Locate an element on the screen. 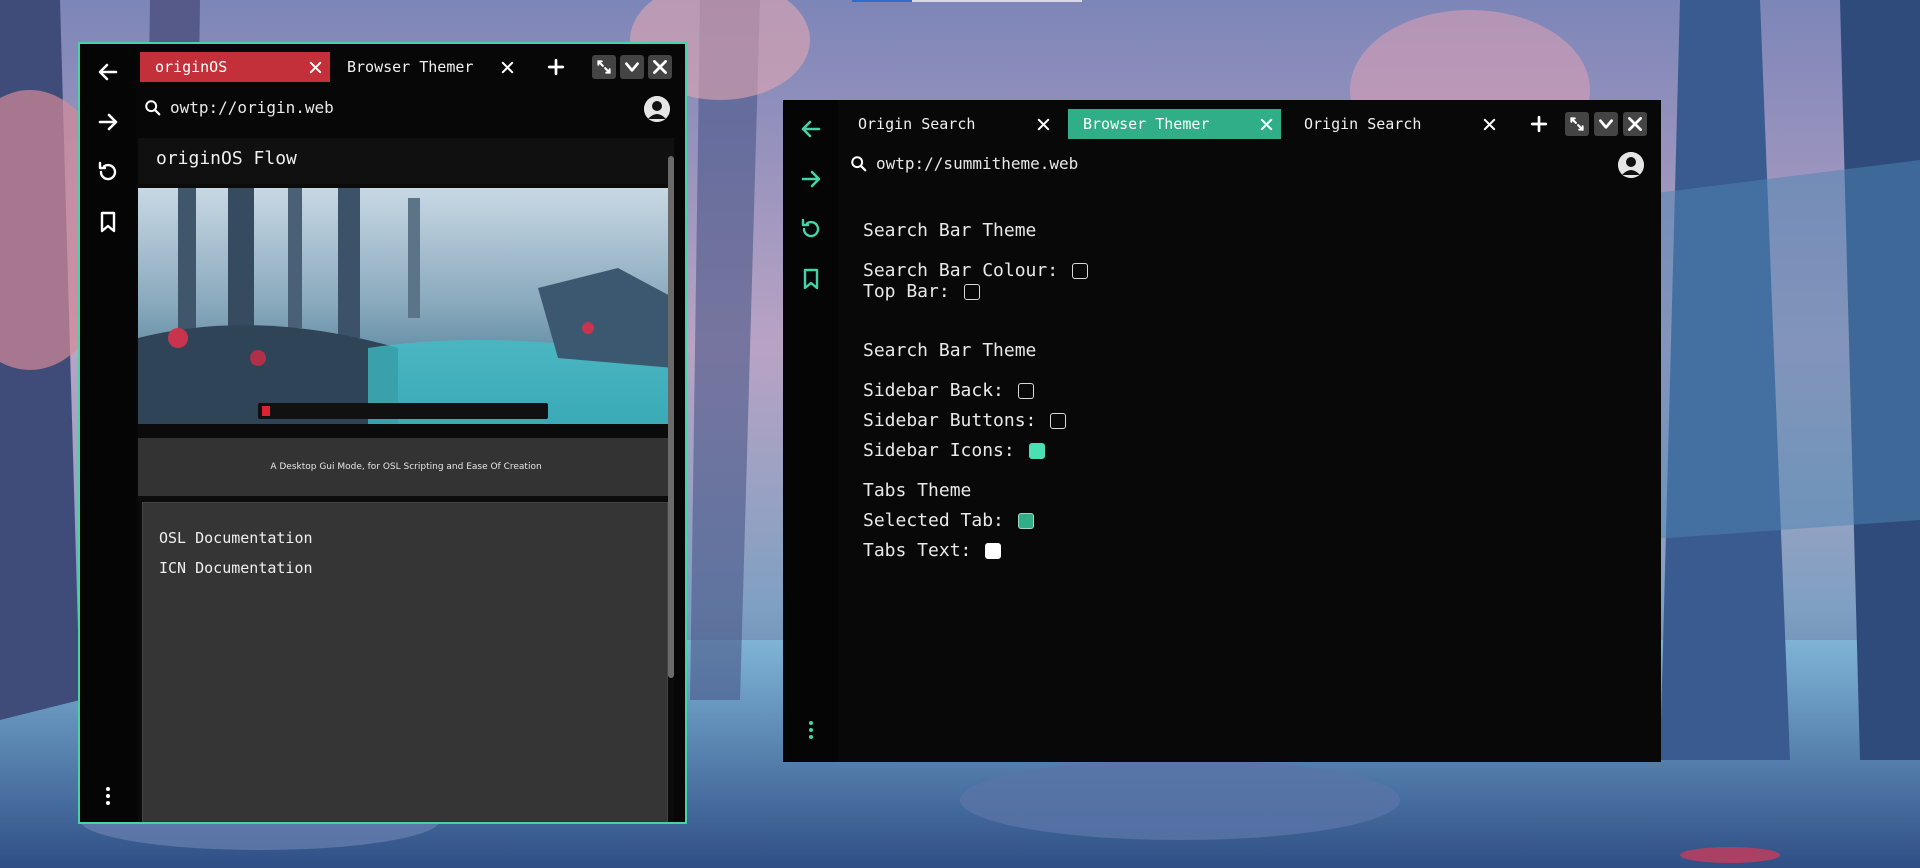  setting-row: Sidebar Icons: is located at coordinates (954, 450).